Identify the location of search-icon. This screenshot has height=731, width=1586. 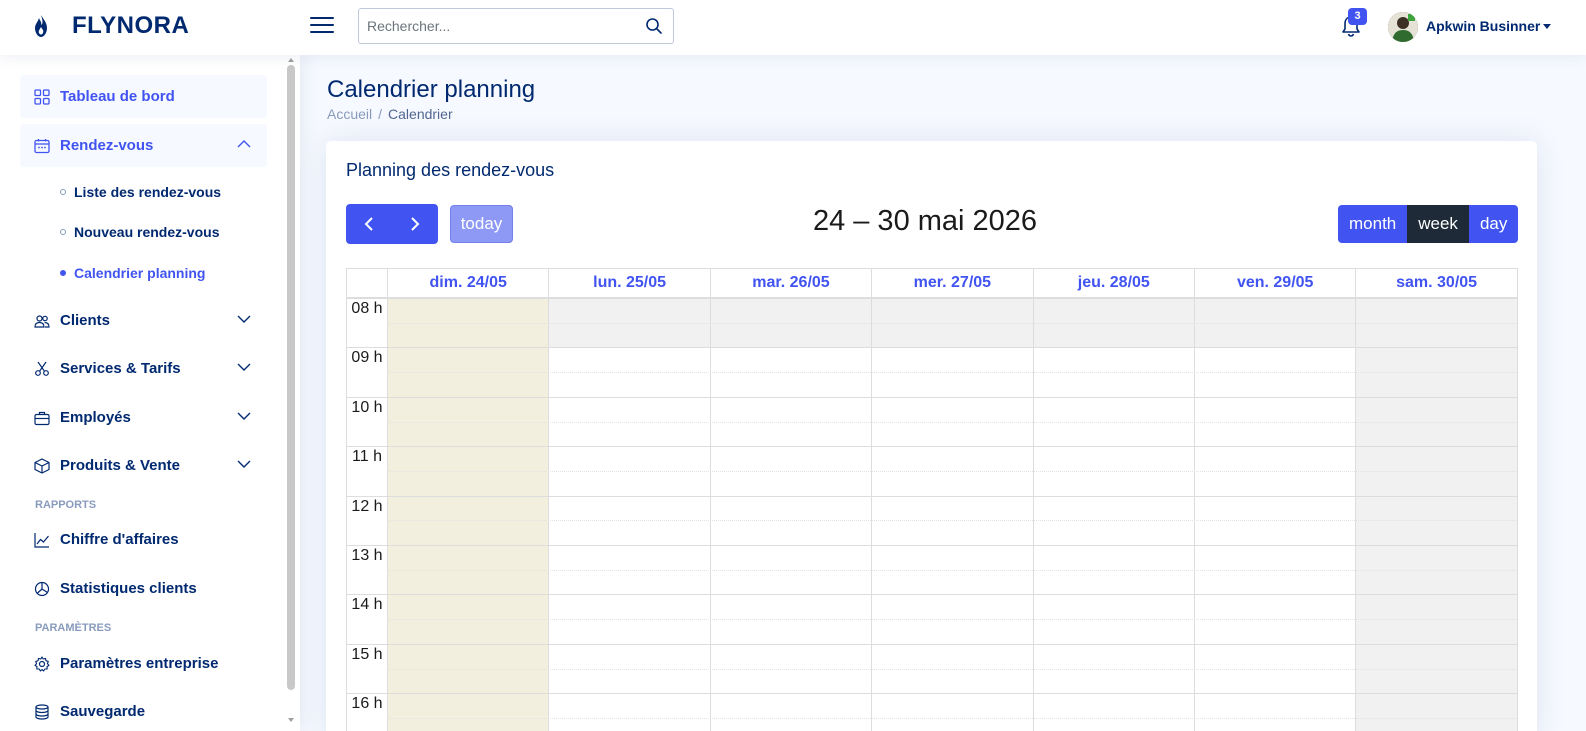
(654, 26).